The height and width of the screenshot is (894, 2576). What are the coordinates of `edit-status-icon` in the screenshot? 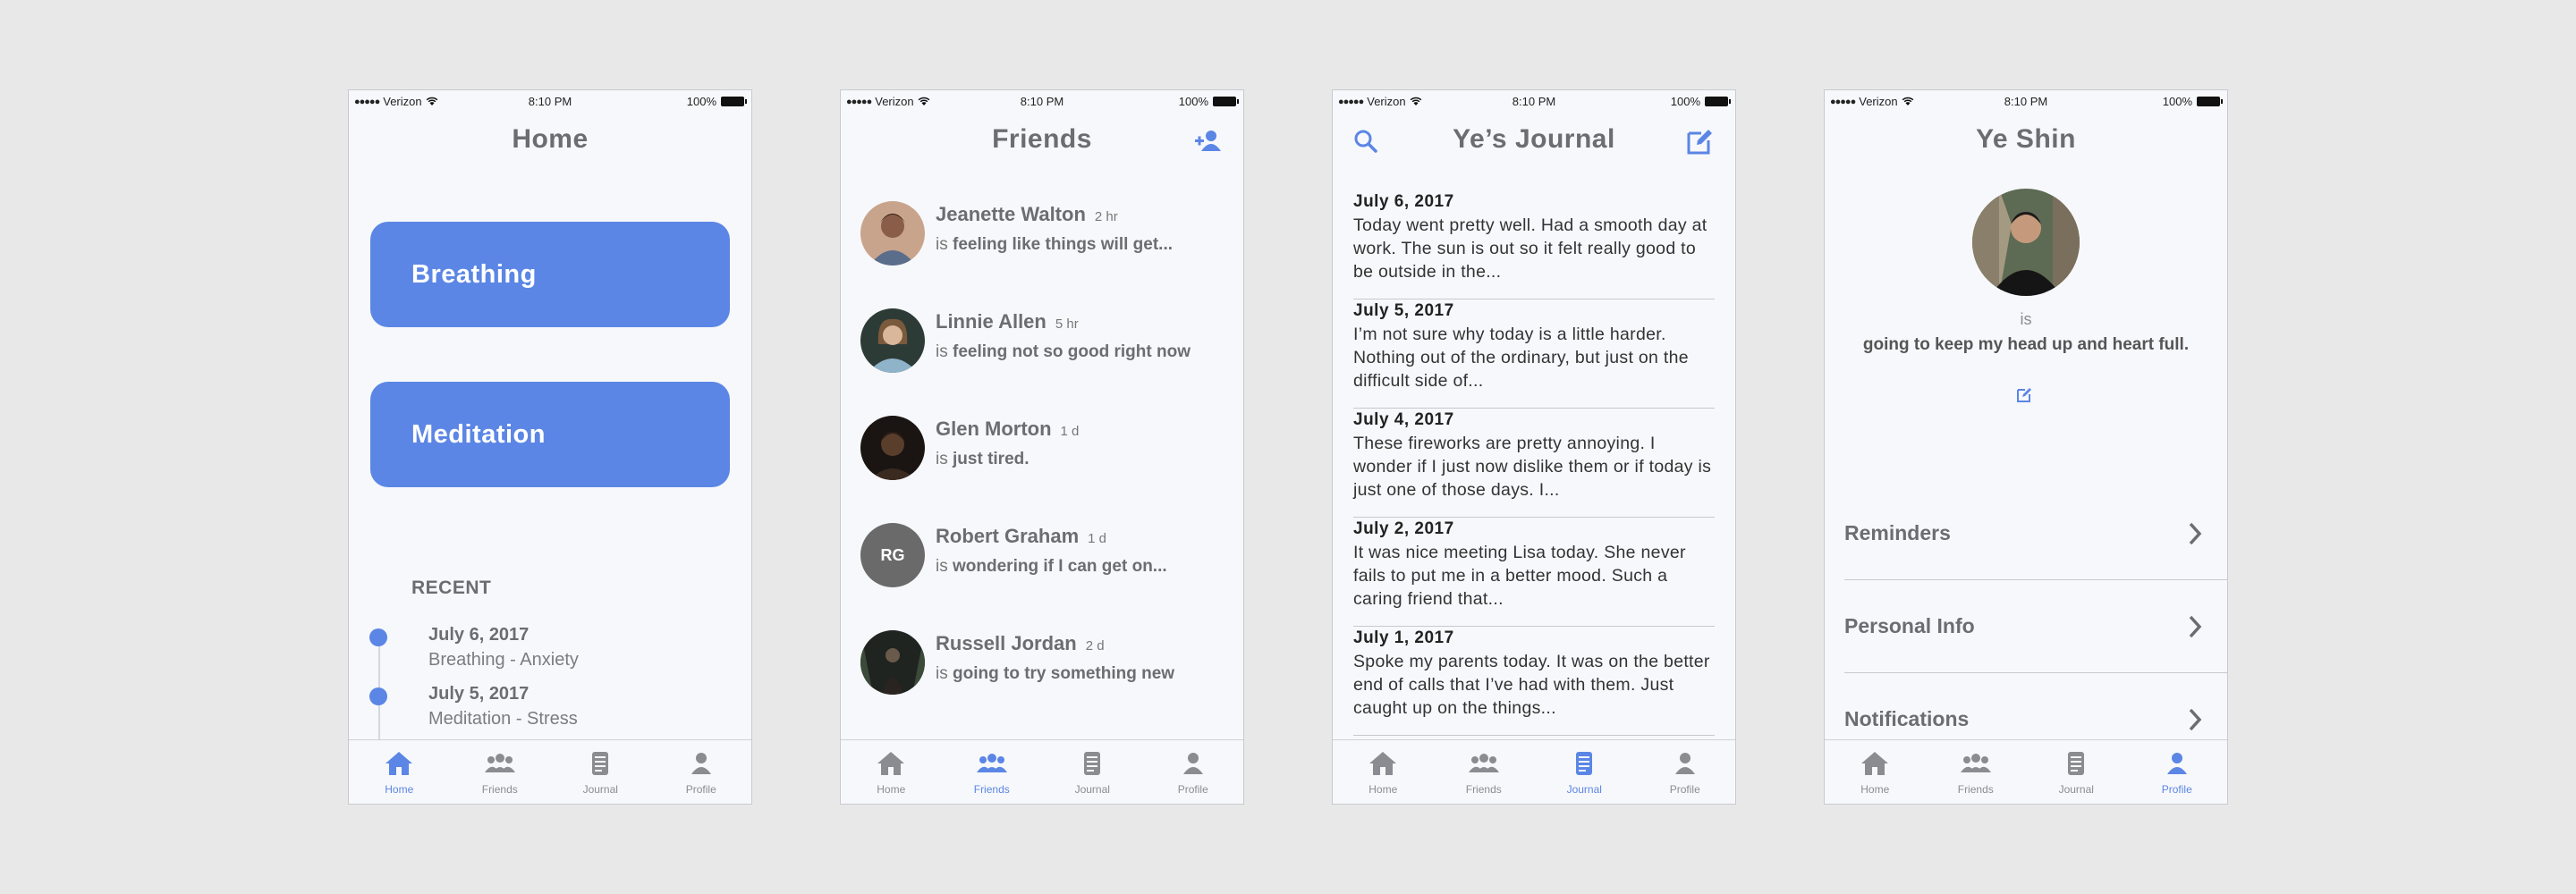 It's located at (2025, 394).